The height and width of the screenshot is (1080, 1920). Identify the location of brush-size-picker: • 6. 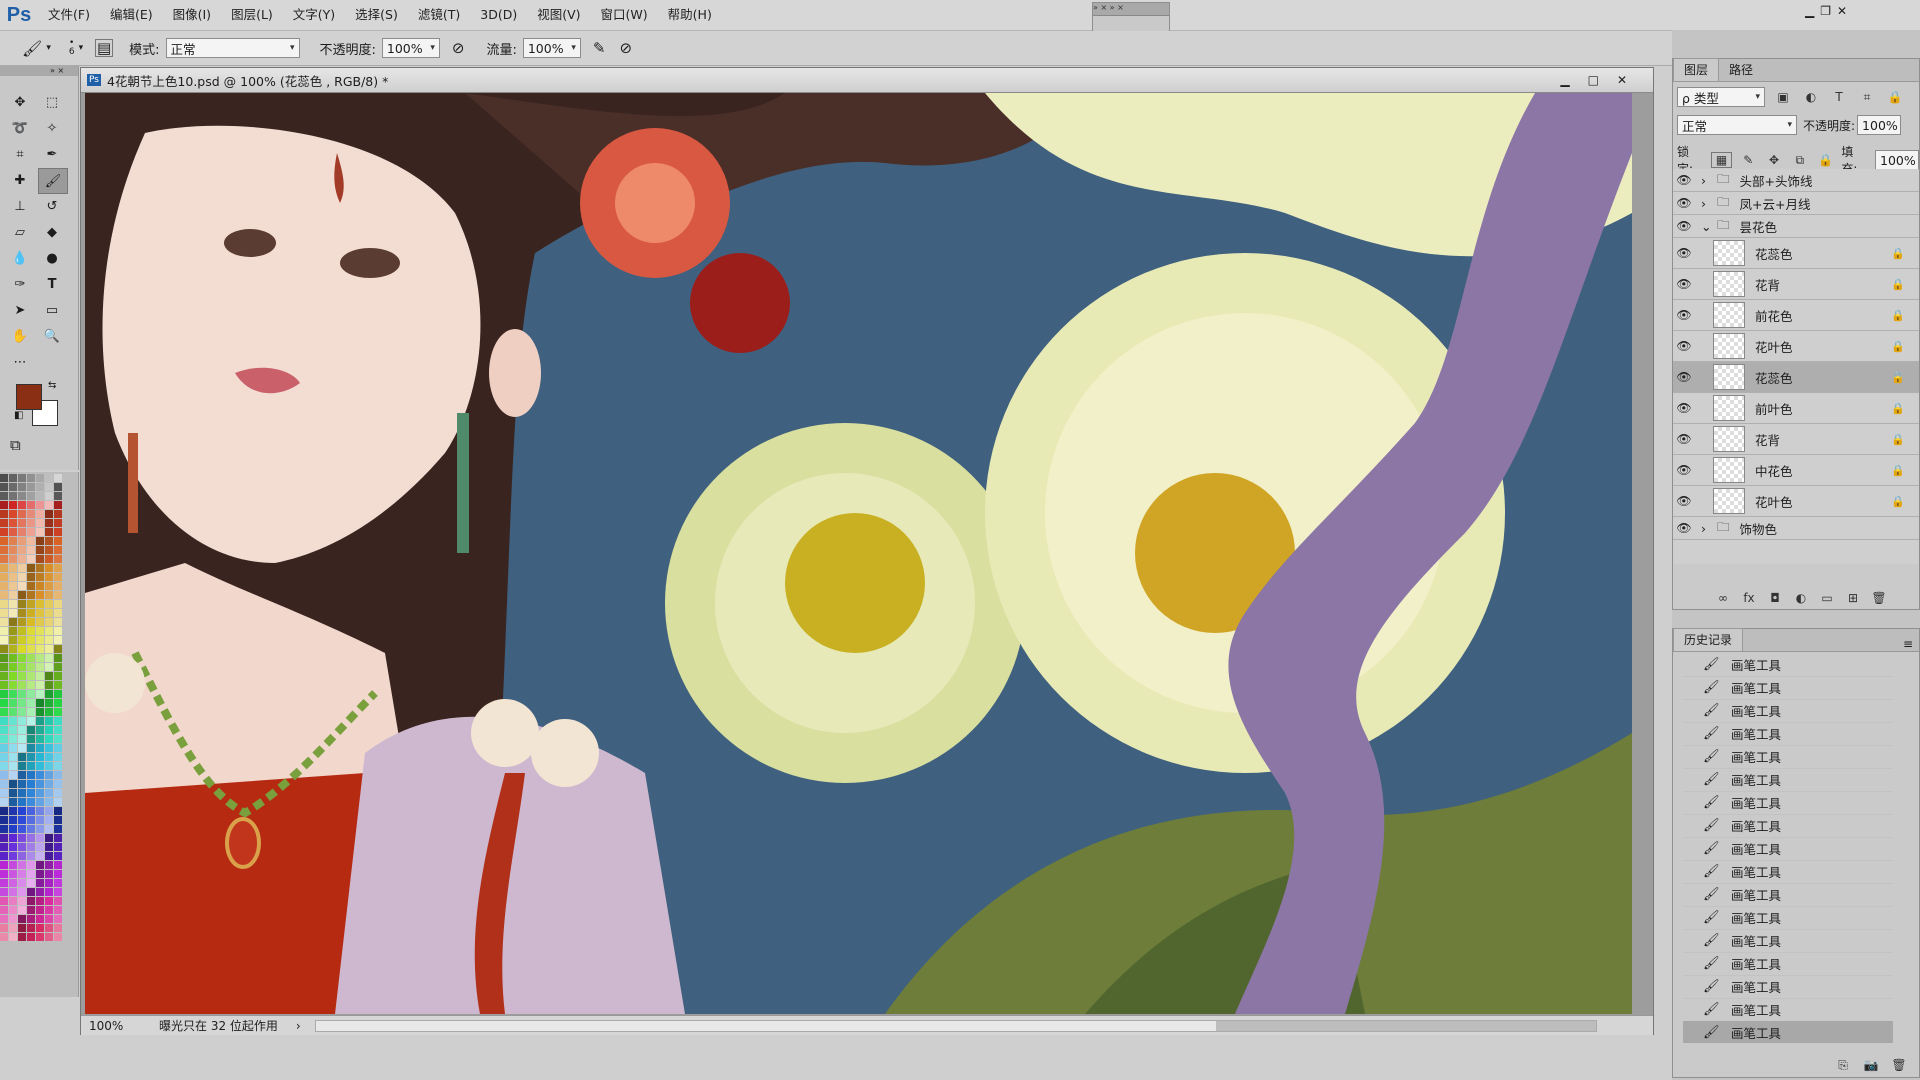
(72, 48).